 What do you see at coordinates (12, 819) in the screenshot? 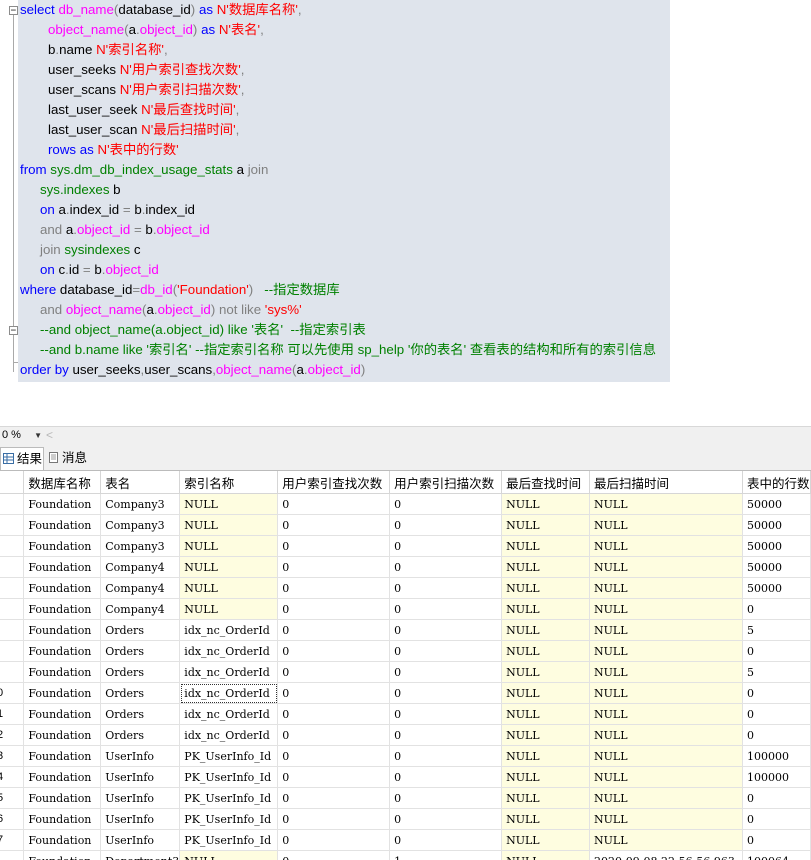
I see `row-number: 6` at bounding box center [12, 819].